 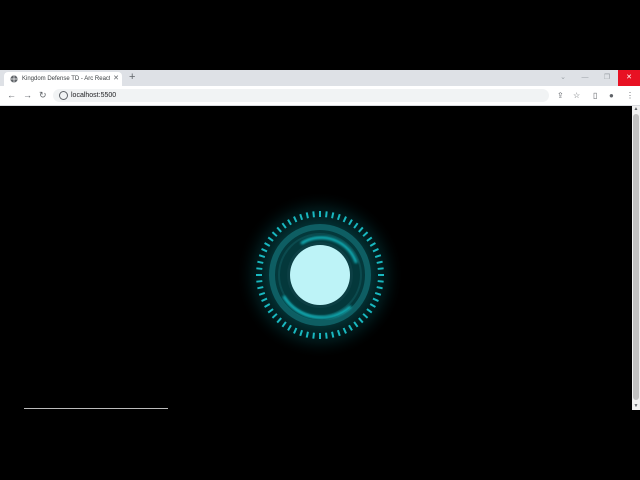 I want to click on chevron-down-icon: ⌄, so click(x=563, y=78).